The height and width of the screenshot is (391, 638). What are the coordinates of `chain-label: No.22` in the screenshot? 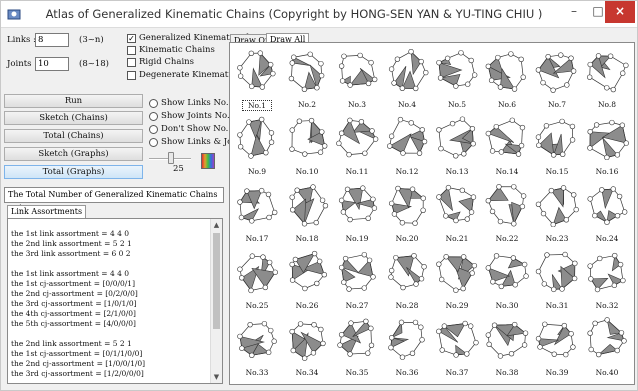 It's located at (507, 238).